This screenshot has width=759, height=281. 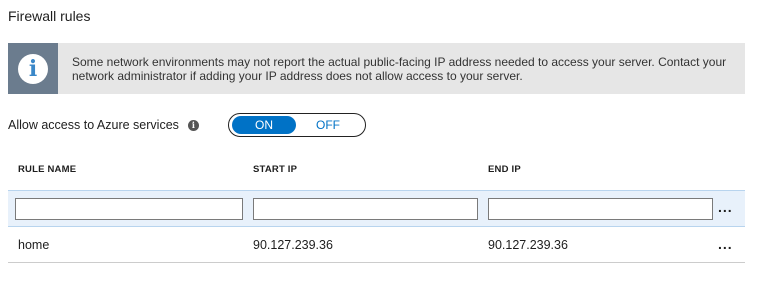 I want to click on info-icon-box: i, so click(x=33, y=68).